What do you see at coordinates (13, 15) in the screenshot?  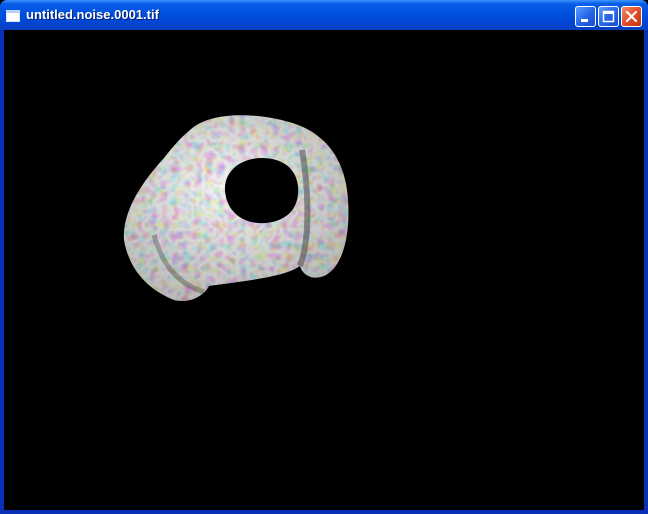 I see `window-icon` at bounding box center [13, 15].